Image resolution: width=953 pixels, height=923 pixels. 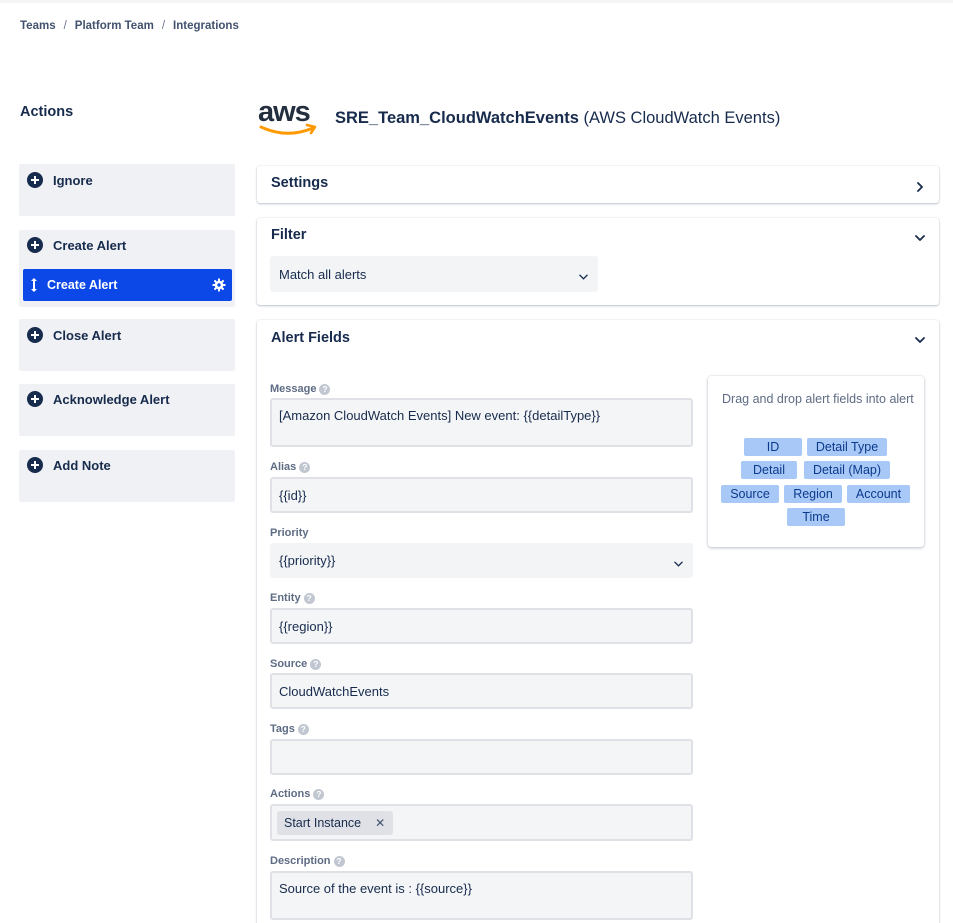 I want to click on integration-type: (AWS CloudWatch Events), so click(x=682, y=118).